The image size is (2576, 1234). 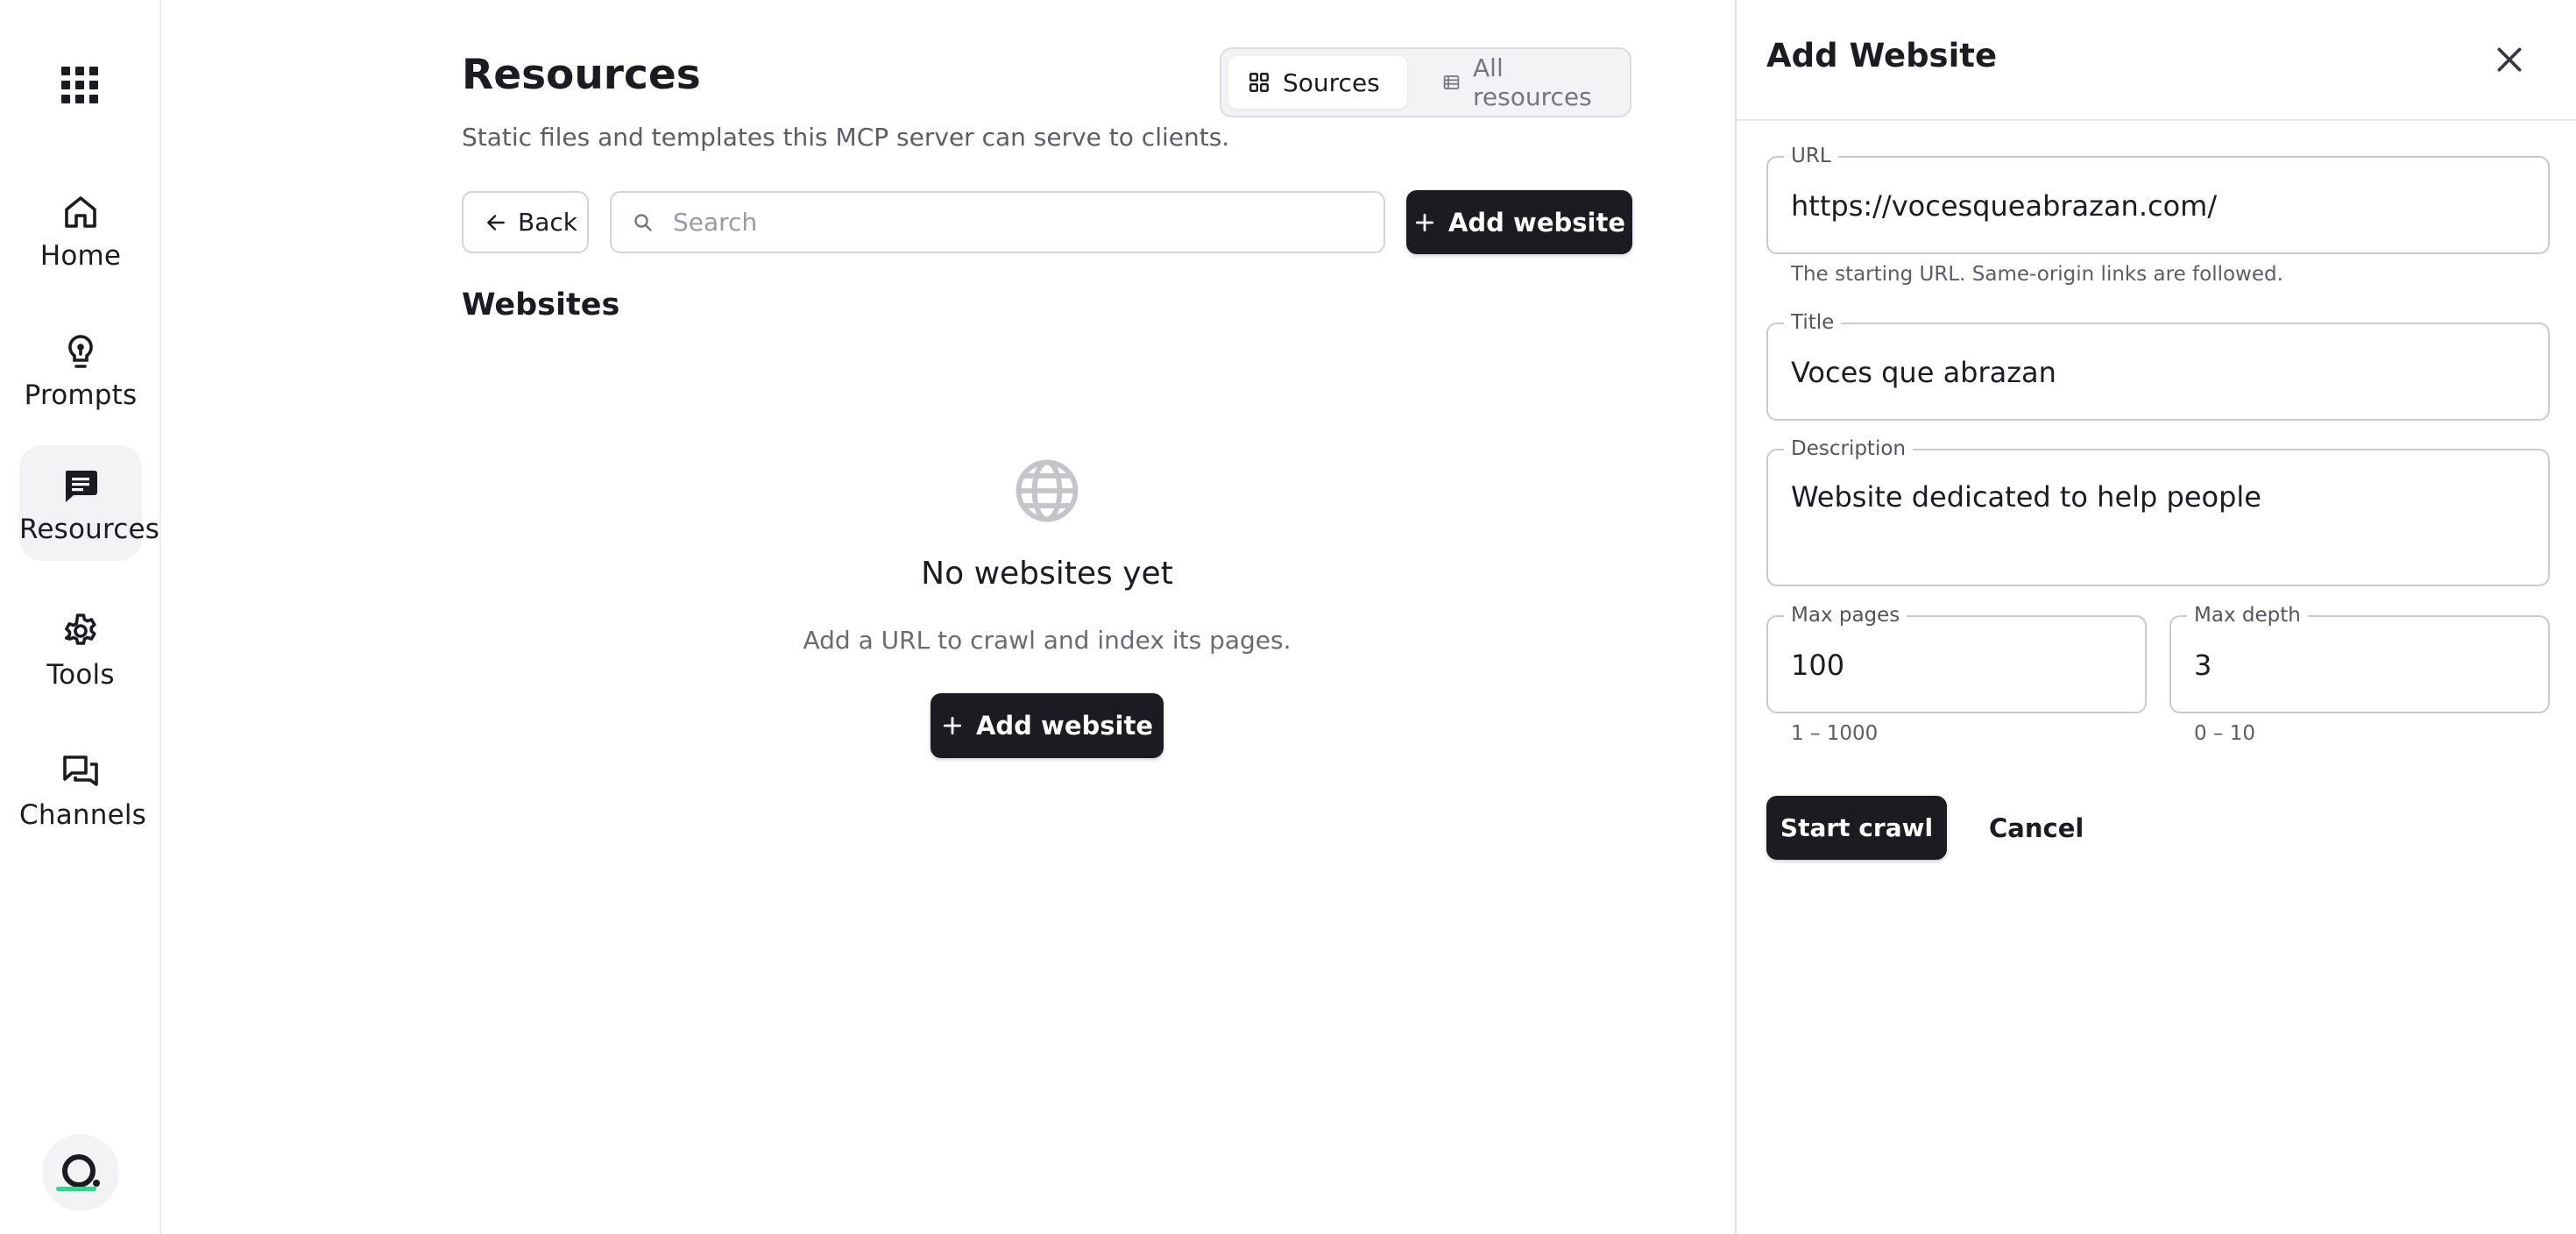 I want to click on arrow-left-icon, so click(x=496, y=222).